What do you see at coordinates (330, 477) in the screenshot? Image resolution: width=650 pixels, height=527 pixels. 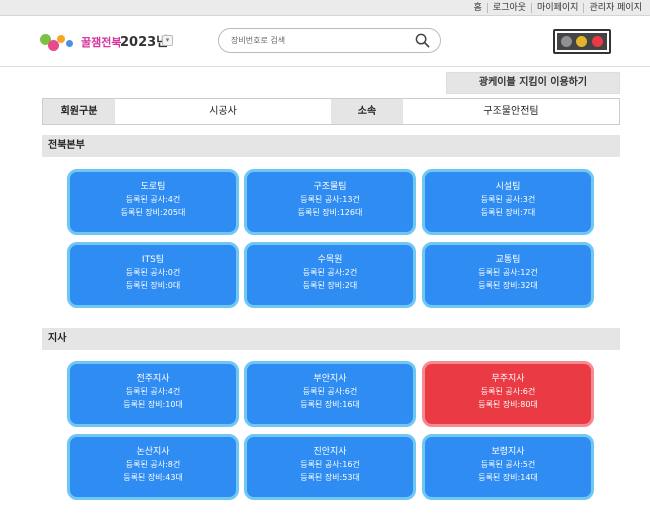 I see `team-equipment: 등록된 장비:53대` at bounding box center [330, 477].